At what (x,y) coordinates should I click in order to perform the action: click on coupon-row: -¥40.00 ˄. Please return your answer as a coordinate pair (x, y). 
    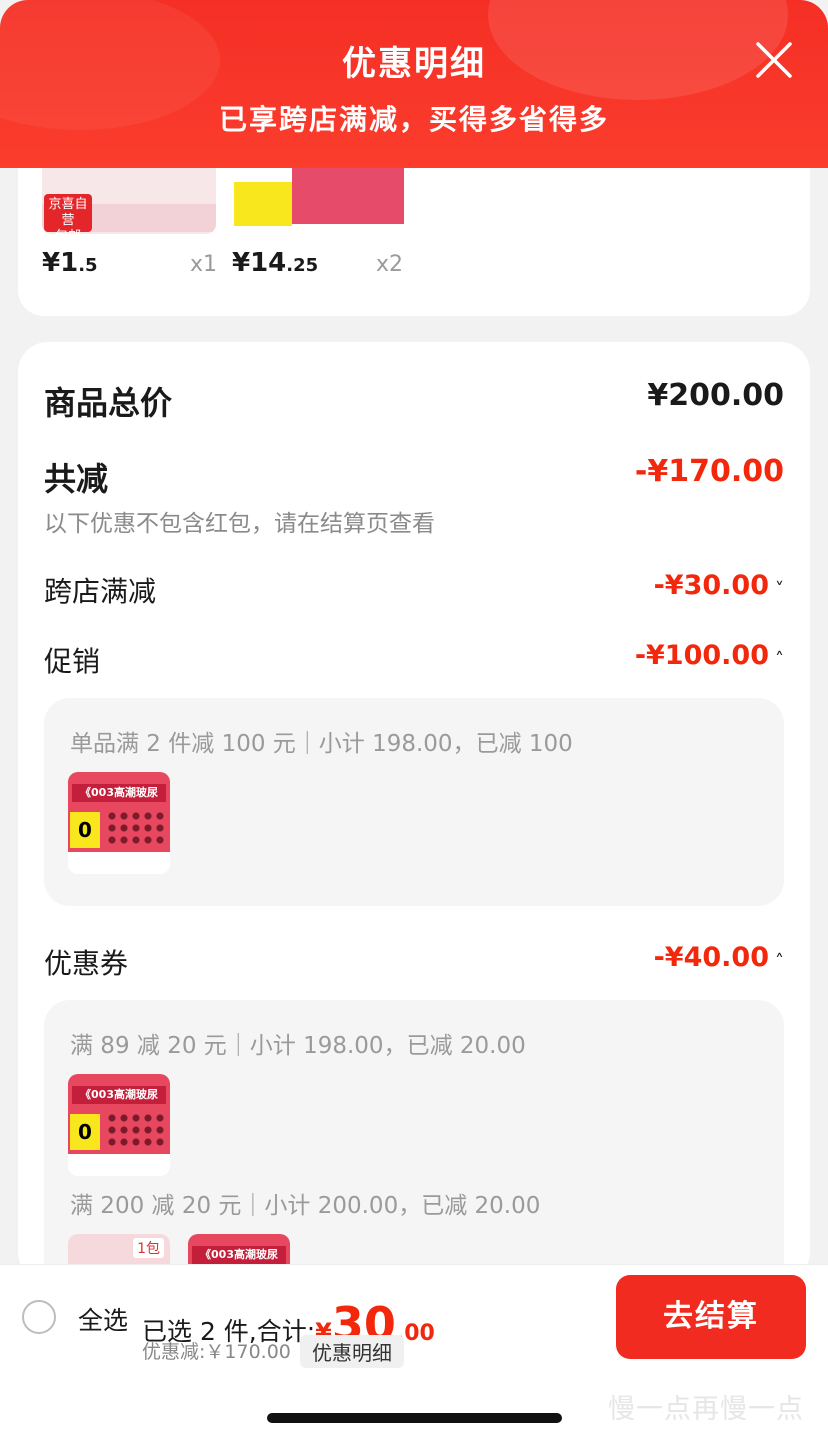
    Looking at the image, I should click on (719, 957).